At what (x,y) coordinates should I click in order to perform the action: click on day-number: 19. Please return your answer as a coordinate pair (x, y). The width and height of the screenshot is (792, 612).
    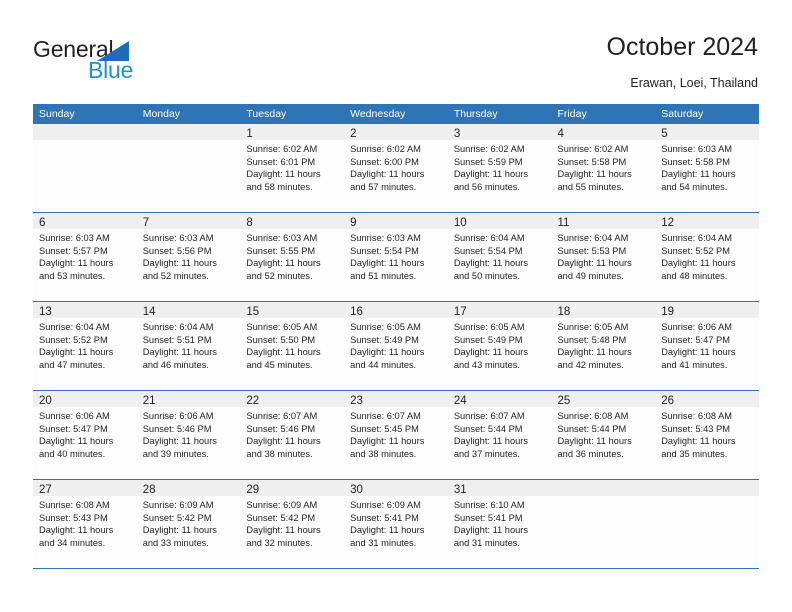
    Looking at the image, I should click on (668, 312).